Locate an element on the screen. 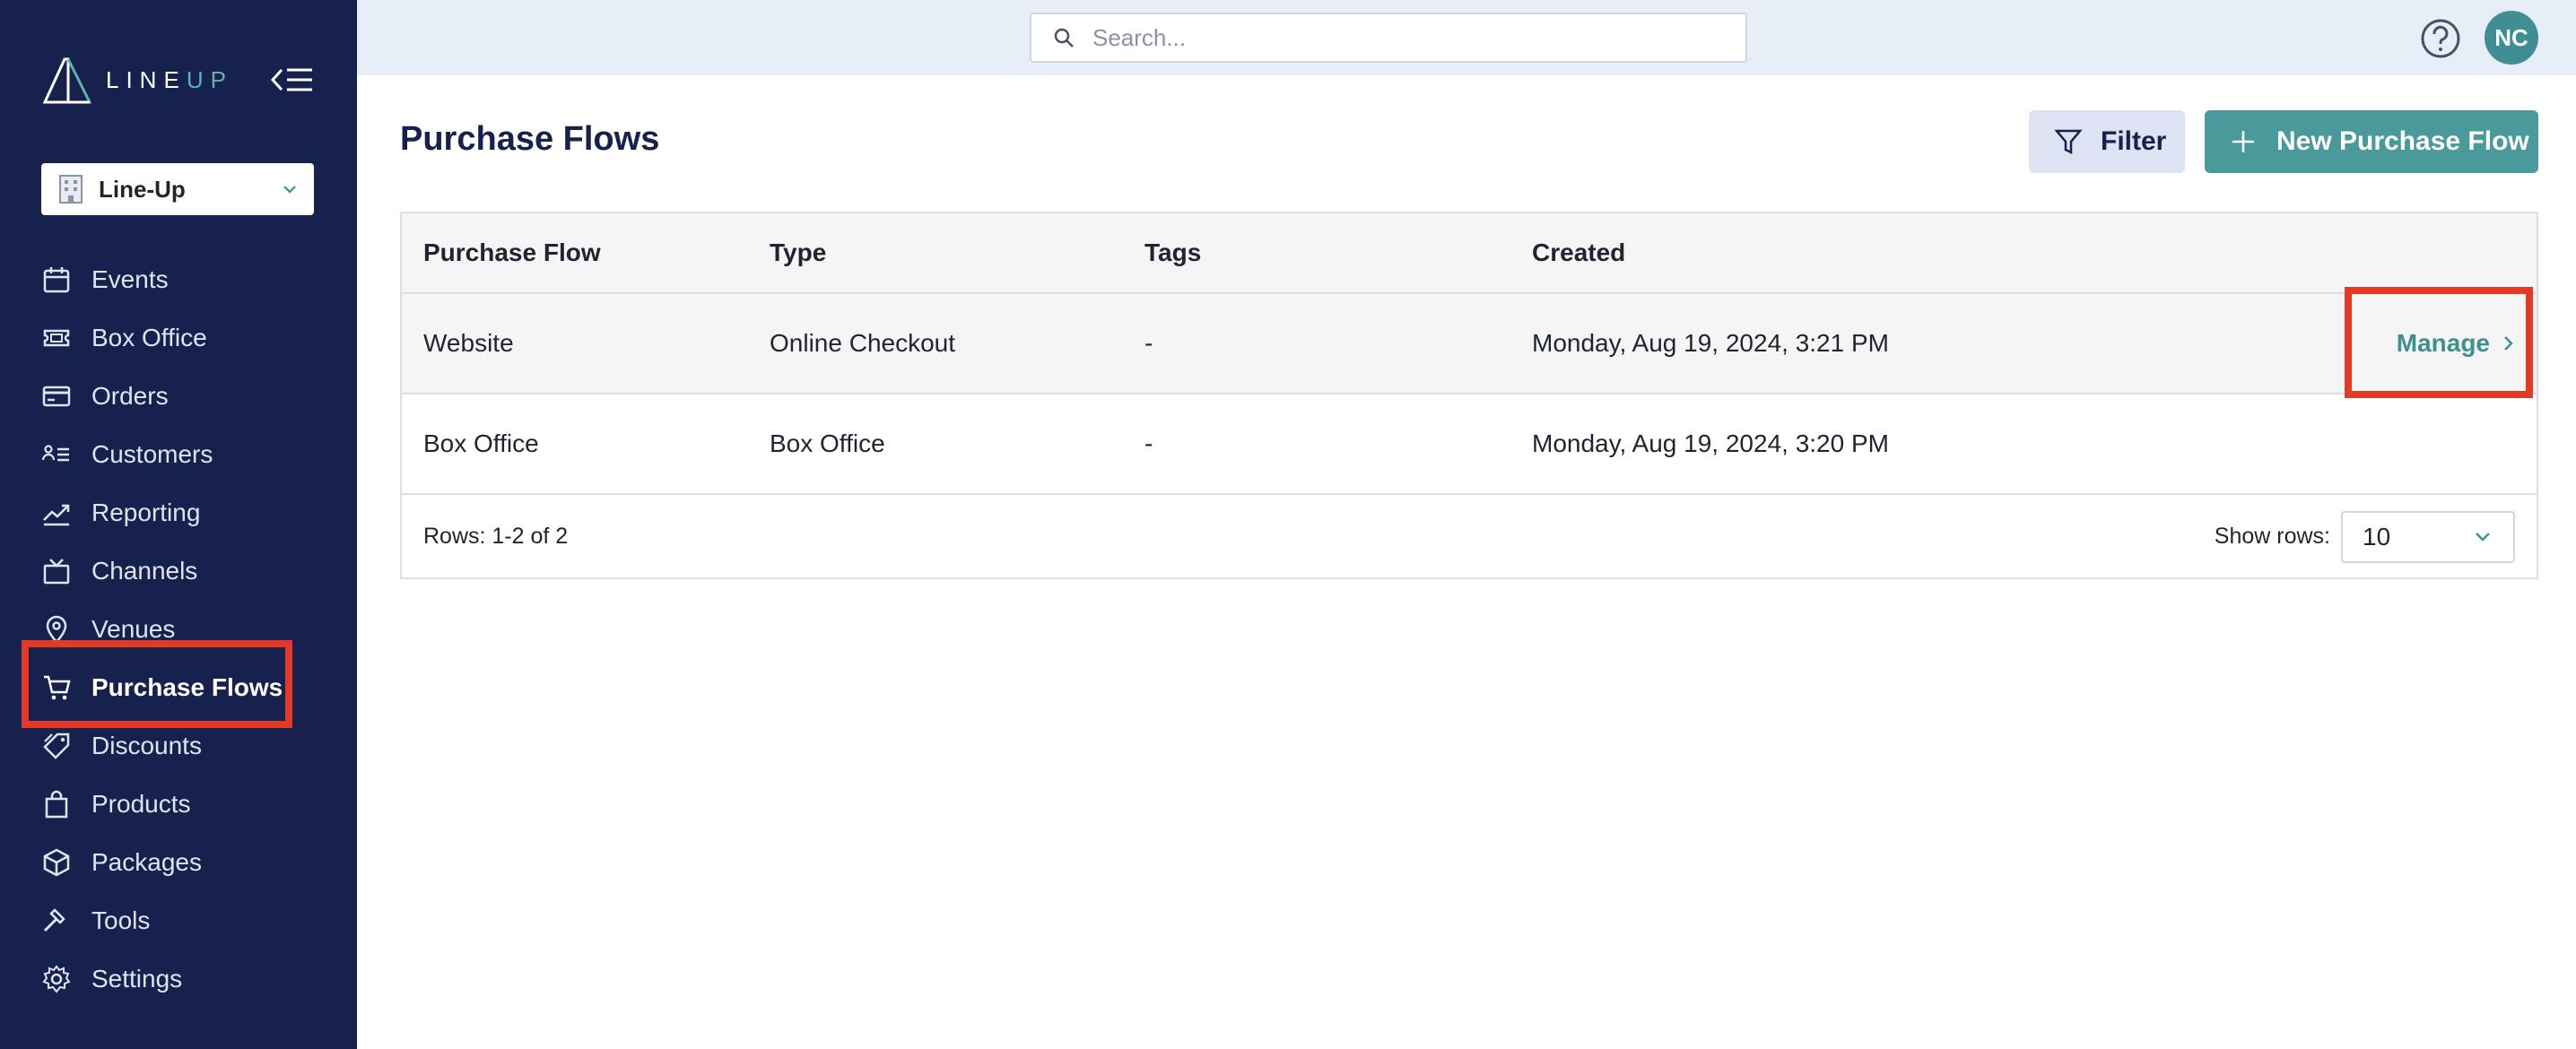 The height and width of the screenshot is (1049, 2576). sidebar-item-label: Events is located at coordinates (130, 279).